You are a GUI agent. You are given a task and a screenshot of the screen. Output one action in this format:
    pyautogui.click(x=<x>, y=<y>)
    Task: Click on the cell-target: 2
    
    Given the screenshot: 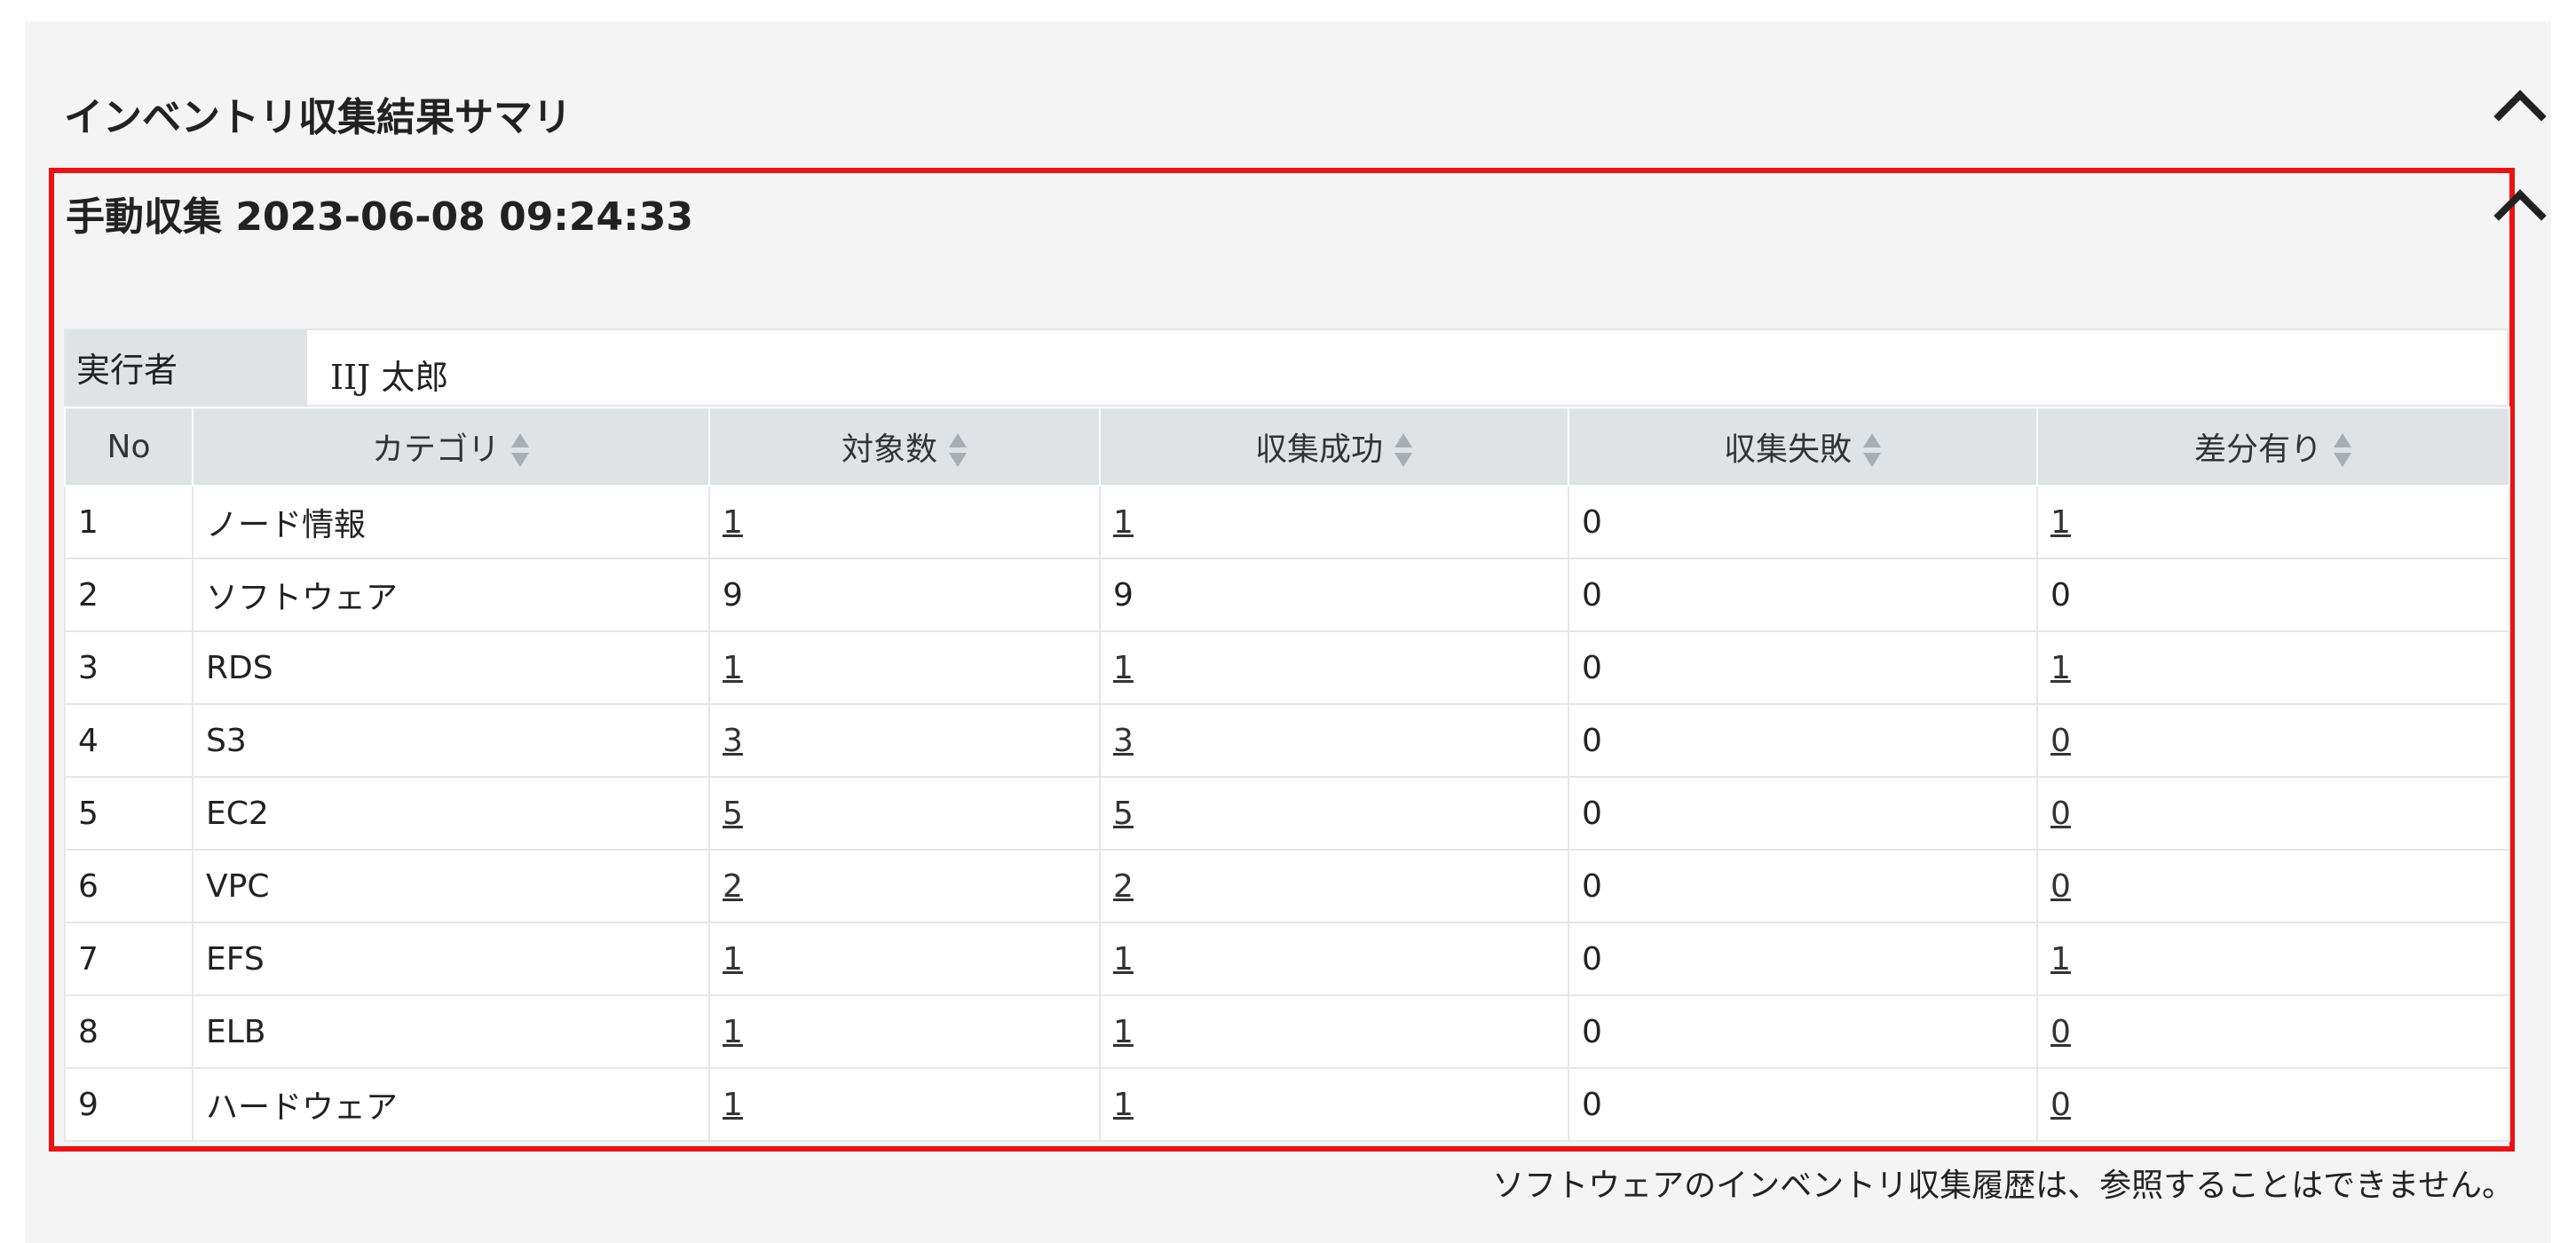 What is the action you would take?
    pyautogui.click(x=904, y=886)
    